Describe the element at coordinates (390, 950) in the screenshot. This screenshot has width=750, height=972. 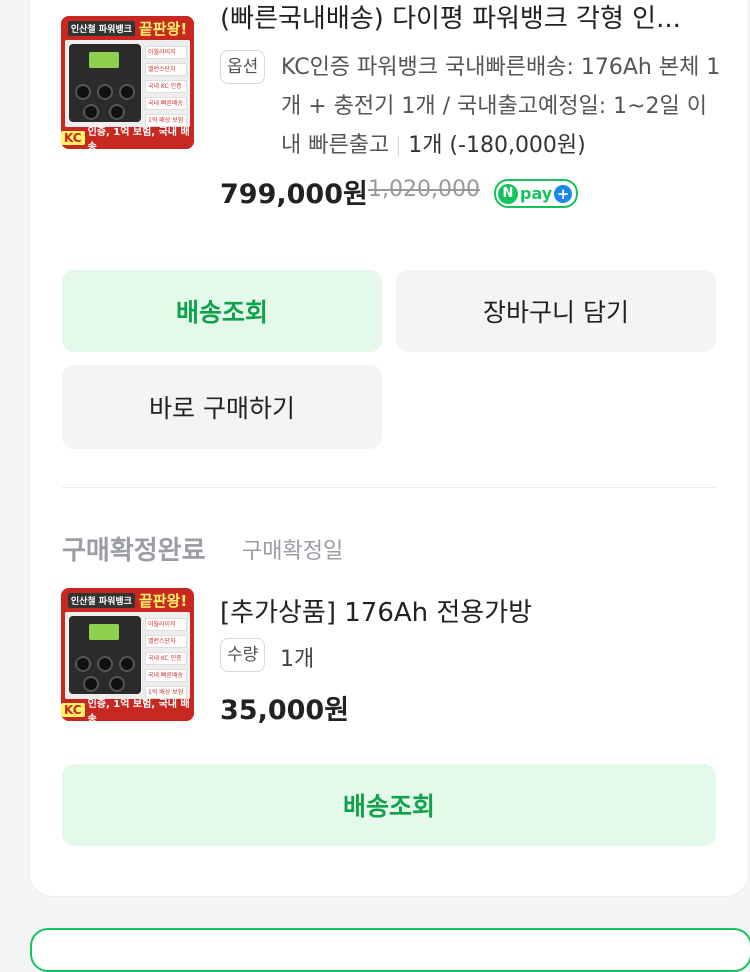
I see `next-order-card` at that location.